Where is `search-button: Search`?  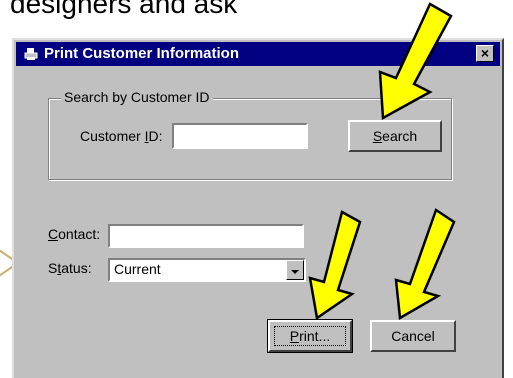 search-button: Search is located at coordinates (395, 136).